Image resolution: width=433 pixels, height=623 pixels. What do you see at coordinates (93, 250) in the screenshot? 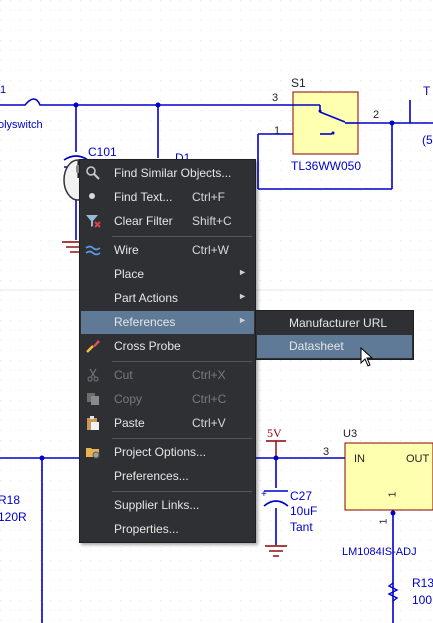
I see `wire-icon` at bounding box center [93, 250].